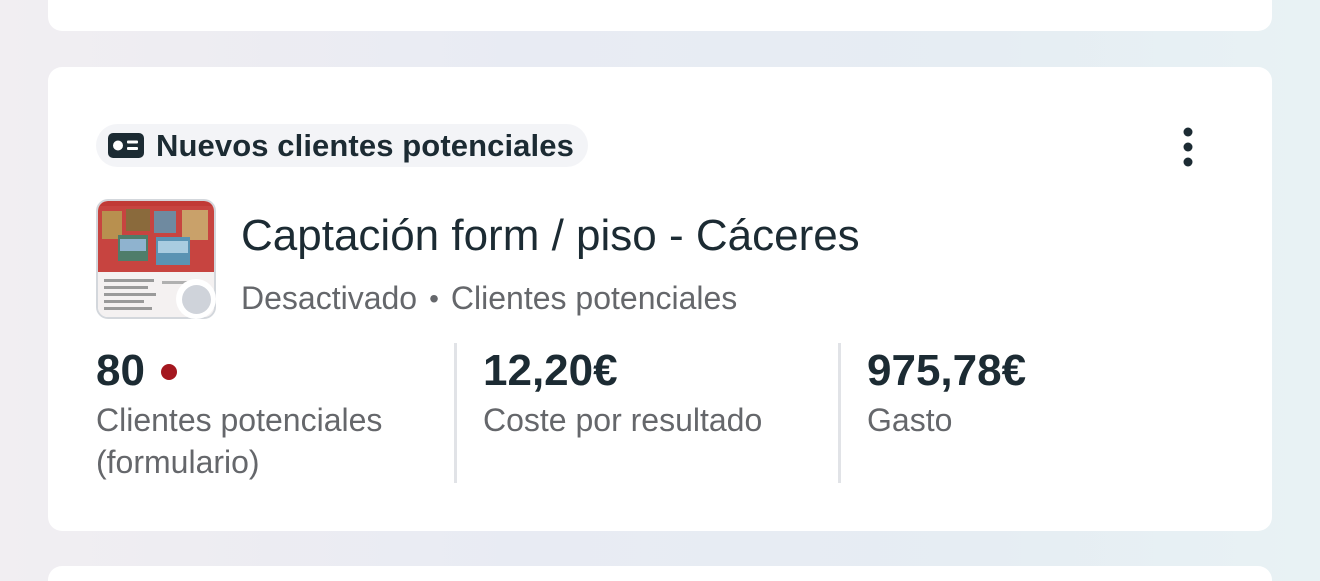  I want to click on metric-label: Gasto, so click(910, 420).